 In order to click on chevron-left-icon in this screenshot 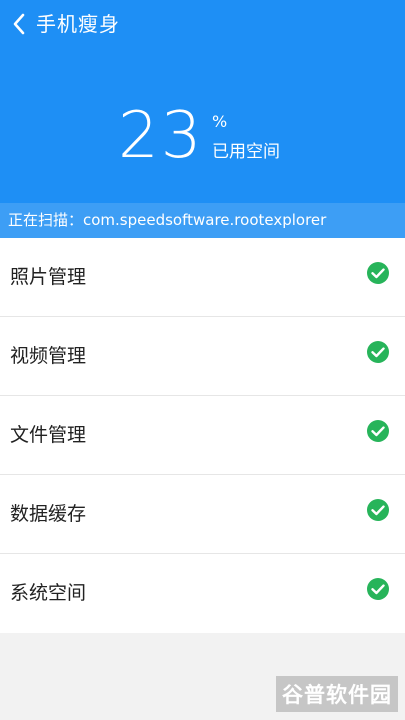, I will do `click(19, 24)`.